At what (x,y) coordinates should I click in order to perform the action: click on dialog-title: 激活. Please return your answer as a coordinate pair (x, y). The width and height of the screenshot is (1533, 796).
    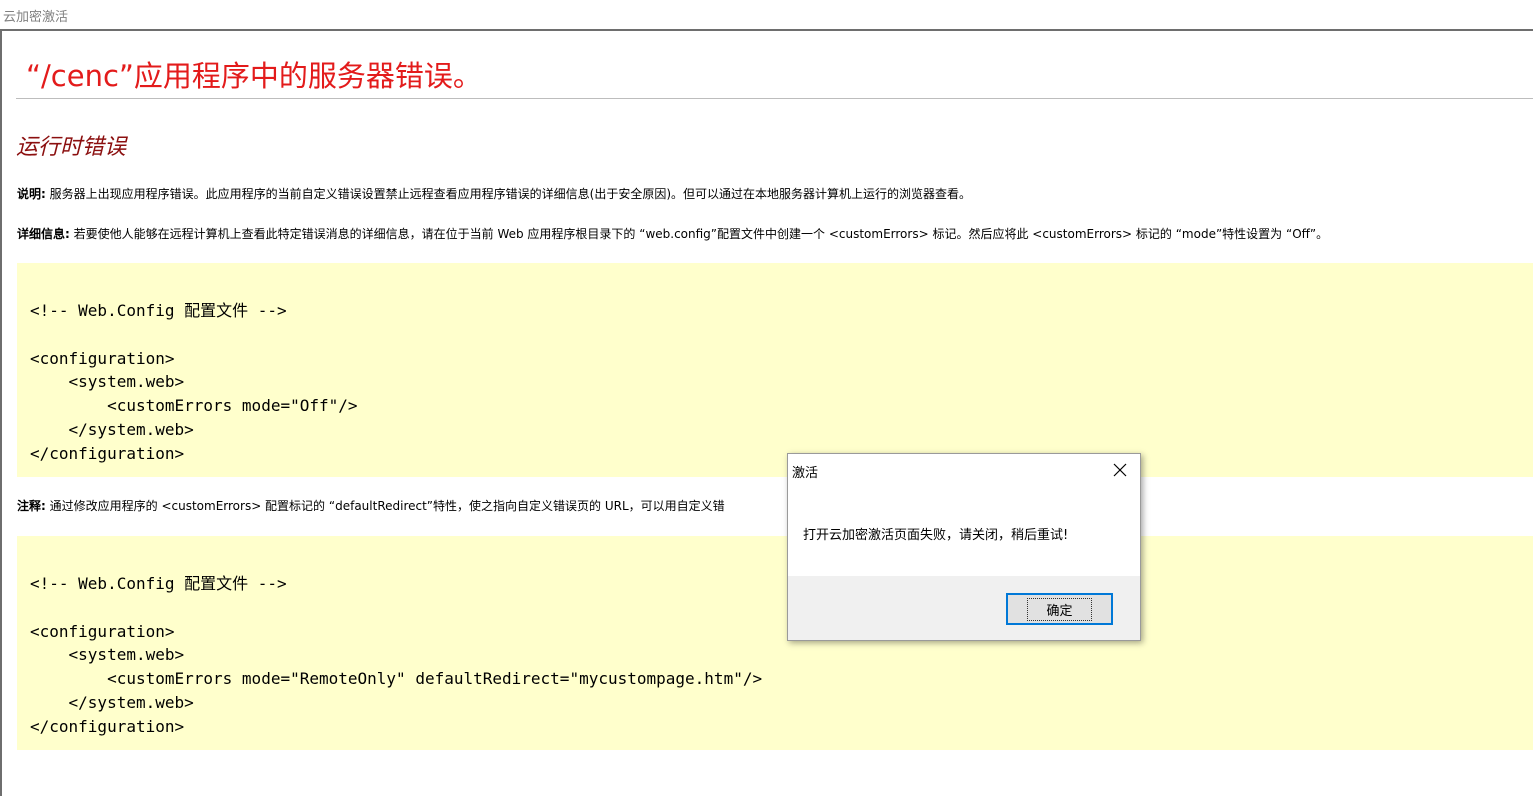
    Looking at the image, I should click on (805, 473).